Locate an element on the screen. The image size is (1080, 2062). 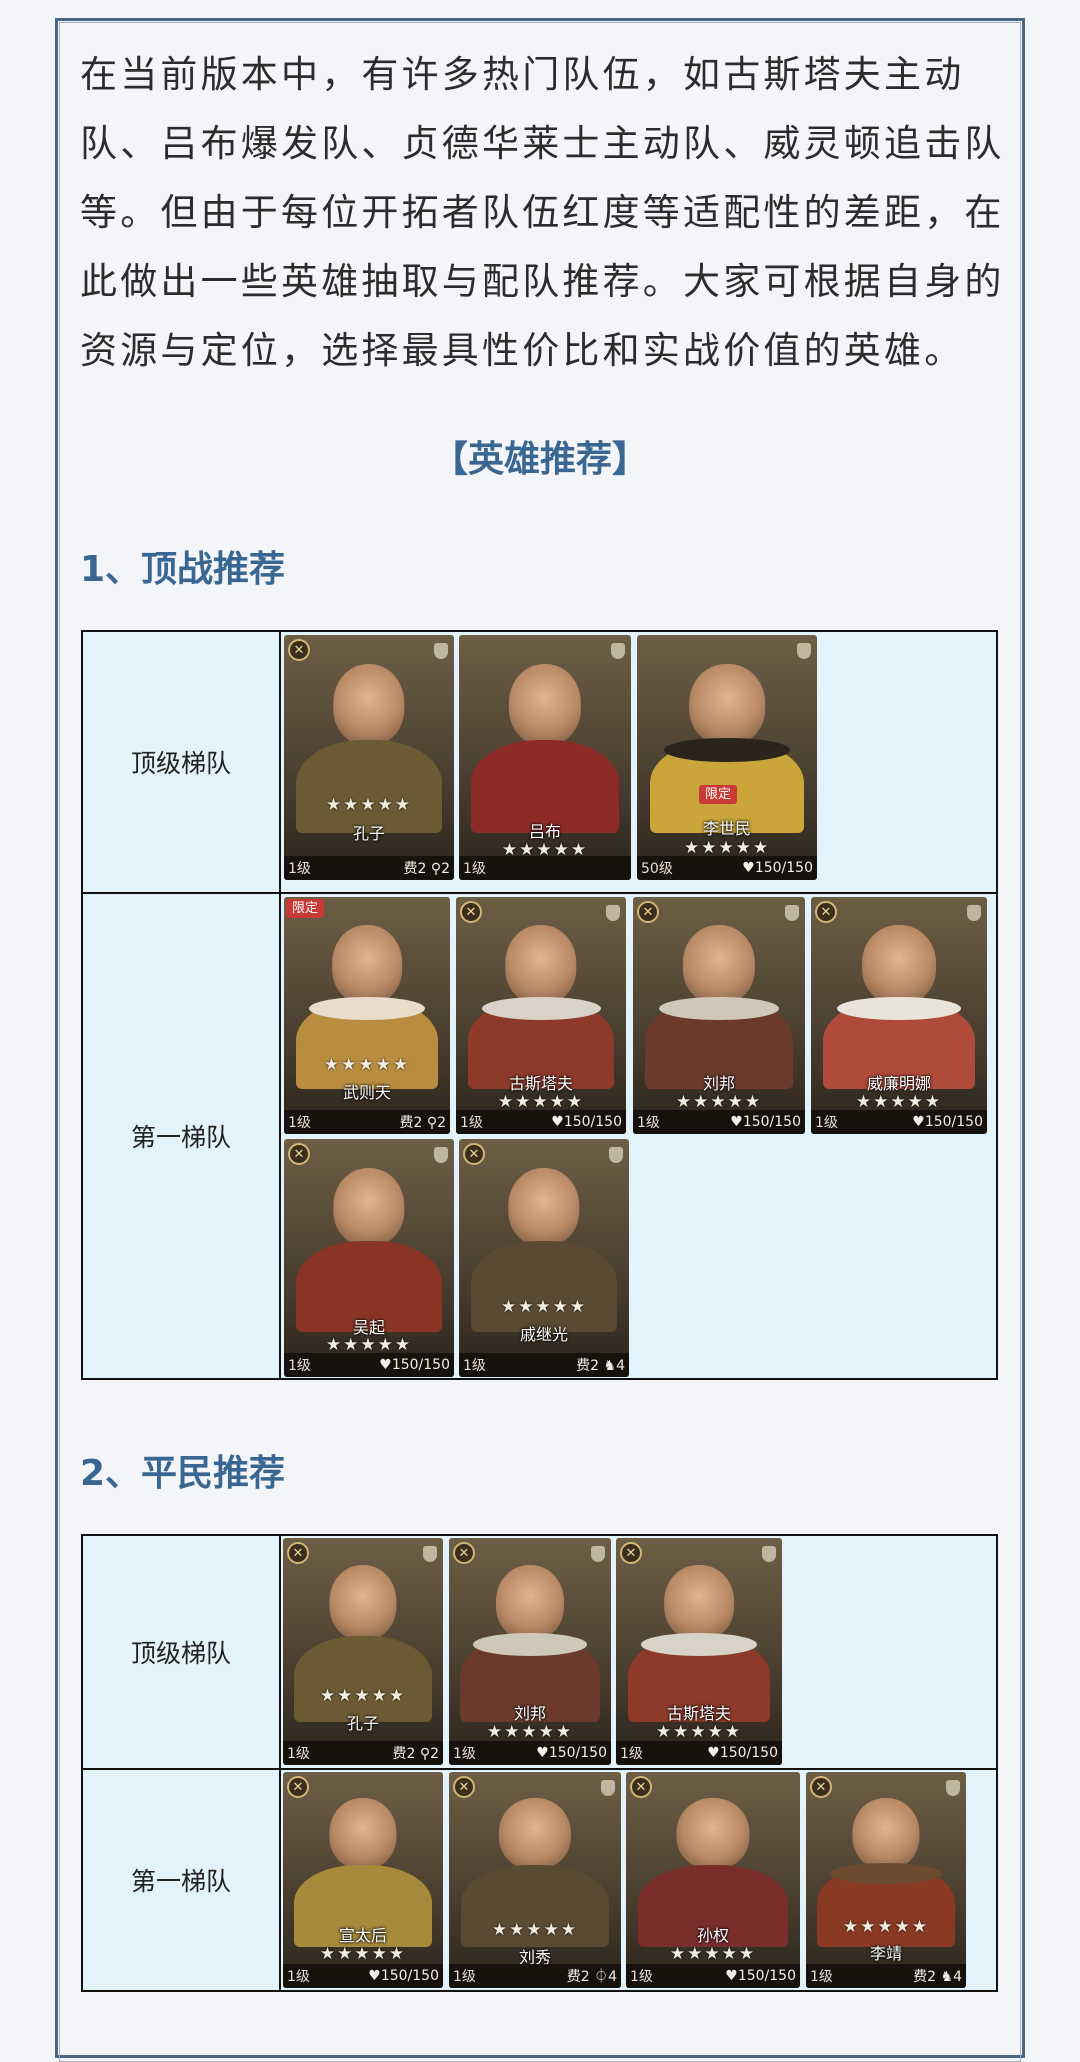
hero-card: 限定 ★★★★★ 武则天 1级 费2 ⚲2 is located at coordinates (367, 1015).